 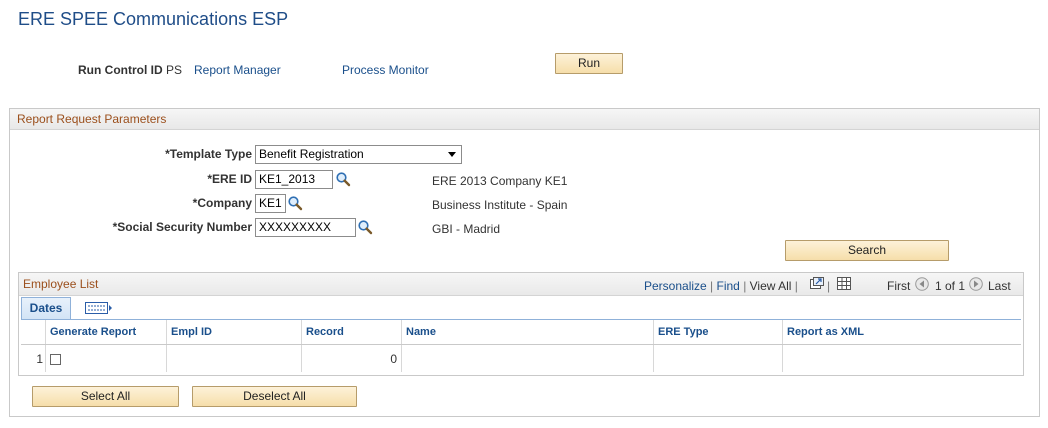 I want to click on company-input: KE1, so click(x=270, y=203).